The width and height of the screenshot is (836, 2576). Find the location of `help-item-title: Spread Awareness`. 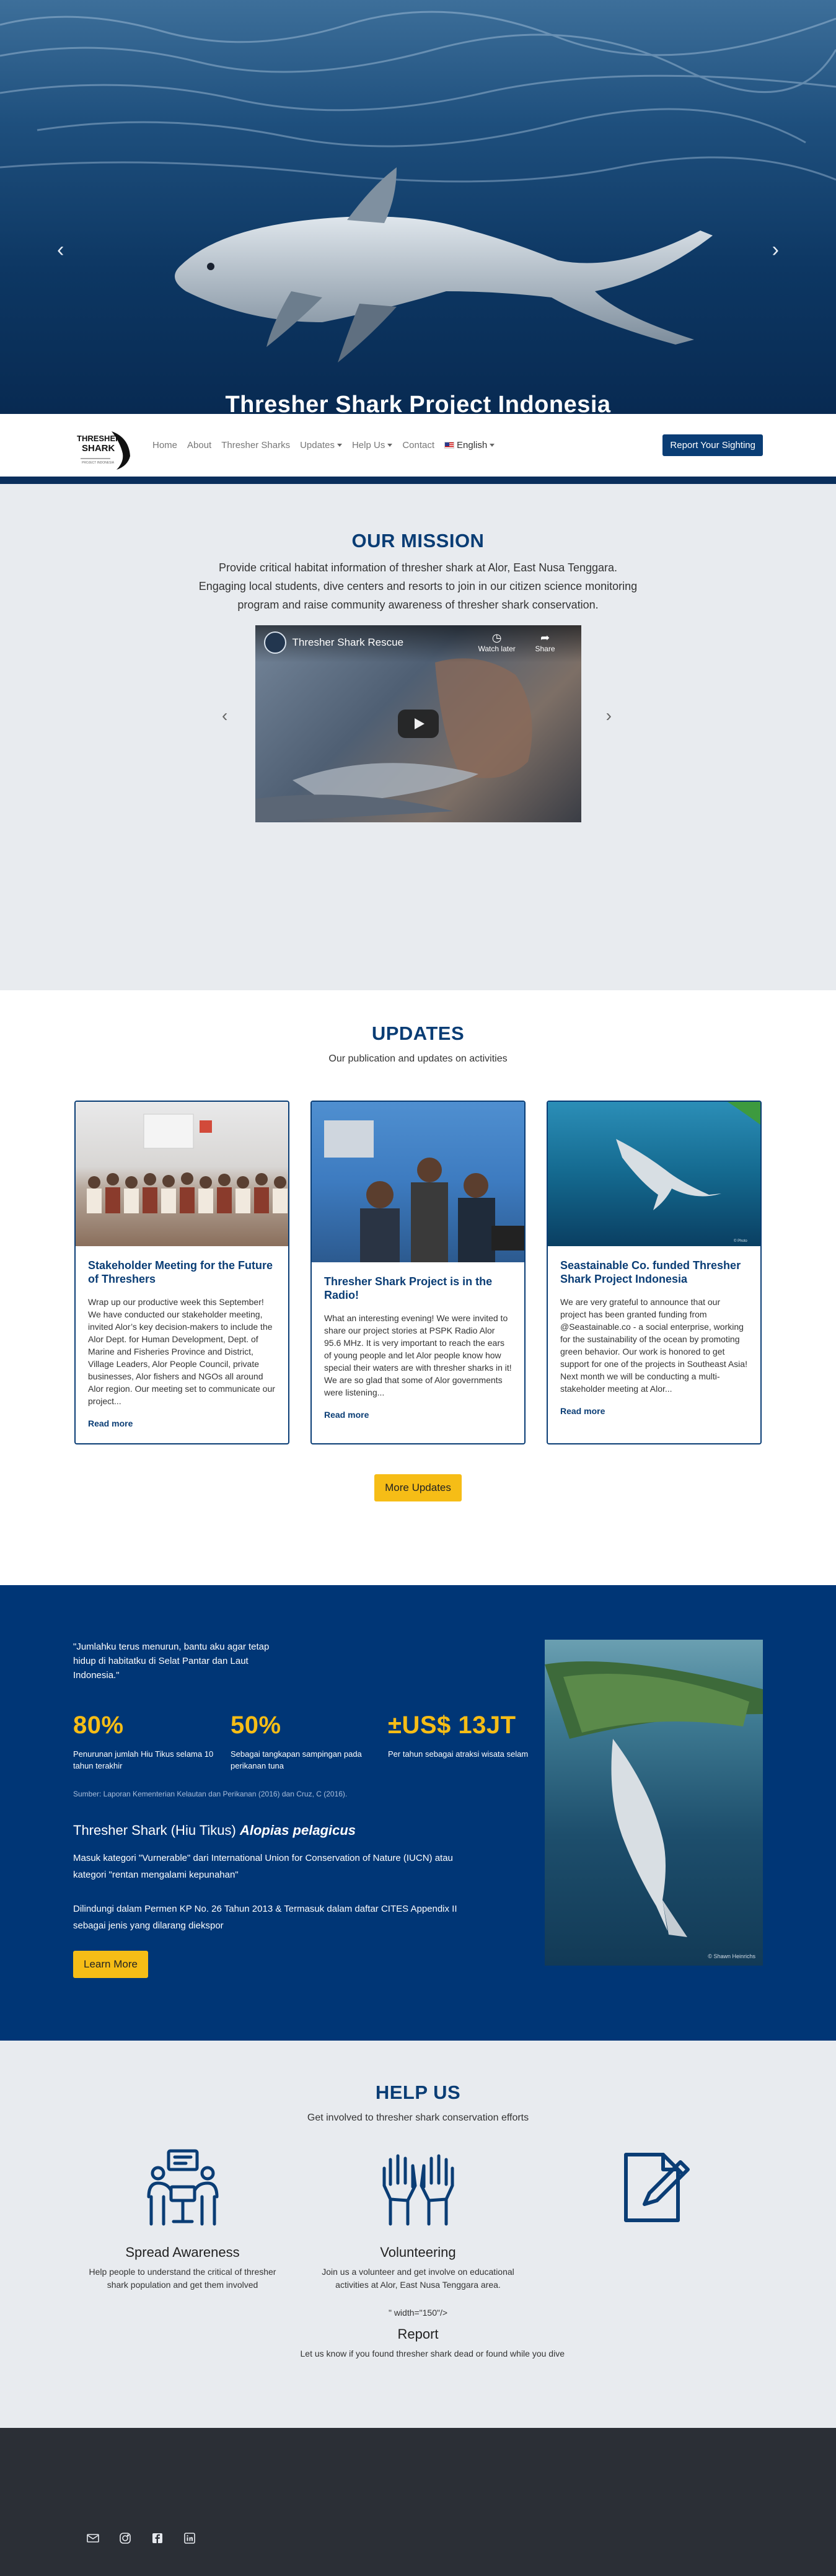

help-item-title: Spread Awareness is located at coordinates (182, 2252).